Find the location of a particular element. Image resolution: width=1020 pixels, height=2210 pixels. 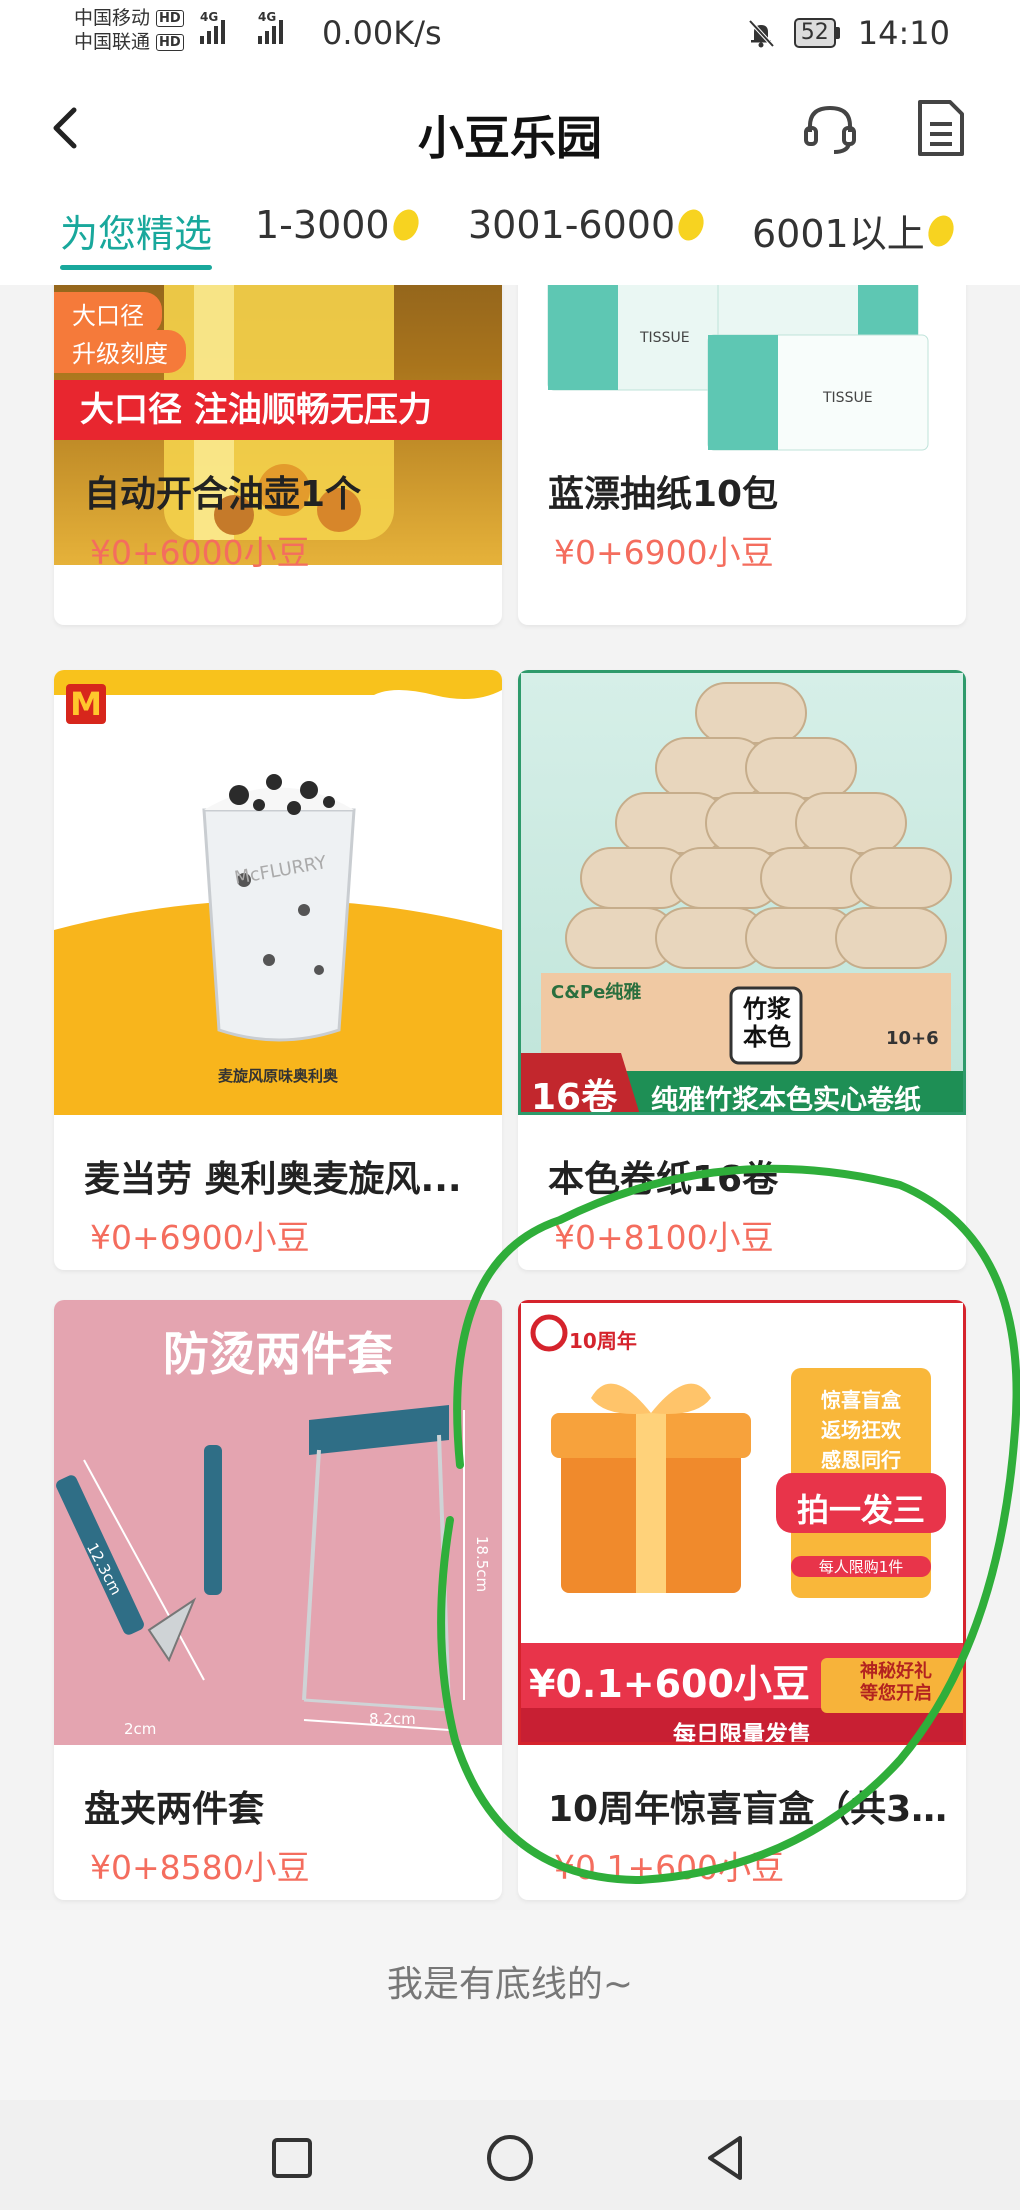

recent-apps-button is located at coordinates (292, 2158).